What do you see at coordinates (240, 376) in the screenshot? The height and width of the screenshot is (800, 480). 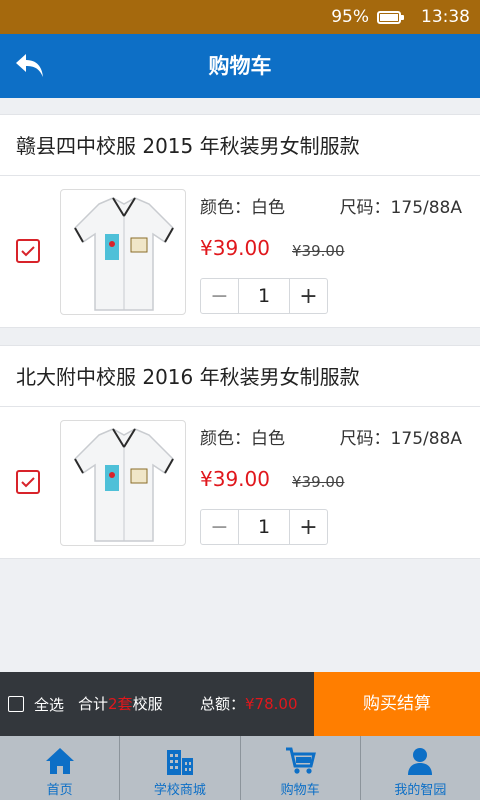 I see `store-title: 北大附中校服 2016 年秋装男女制服款` at bounding box center [240, 376].